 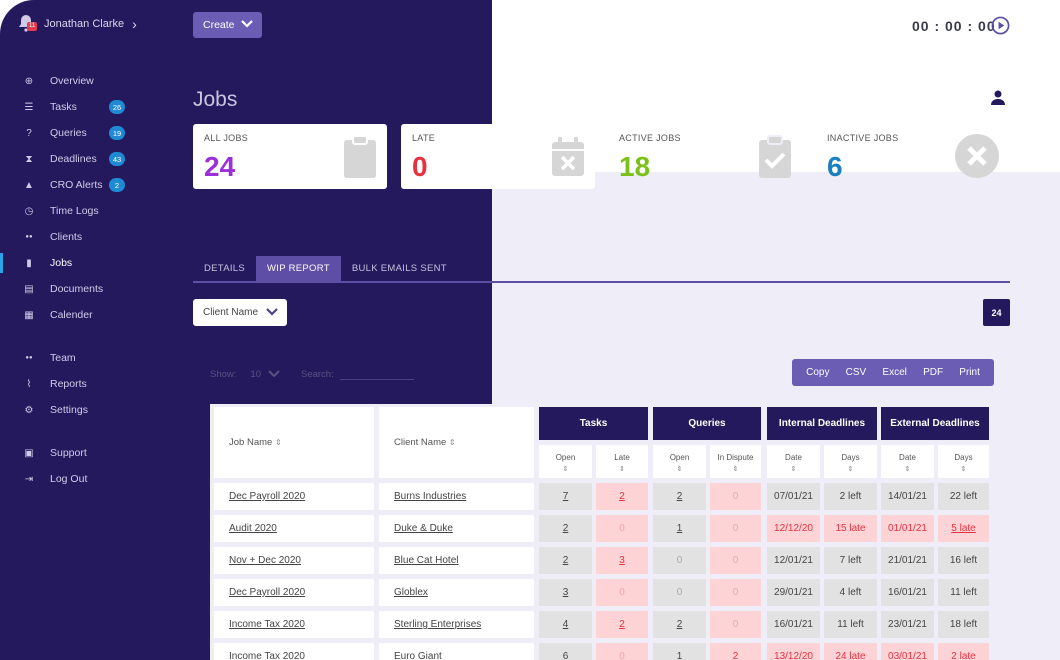 What do you see at coordinates (593, 423) in the screenshot?
I see `group-header-tasks: Tasks` at bounding box center [593, 423].